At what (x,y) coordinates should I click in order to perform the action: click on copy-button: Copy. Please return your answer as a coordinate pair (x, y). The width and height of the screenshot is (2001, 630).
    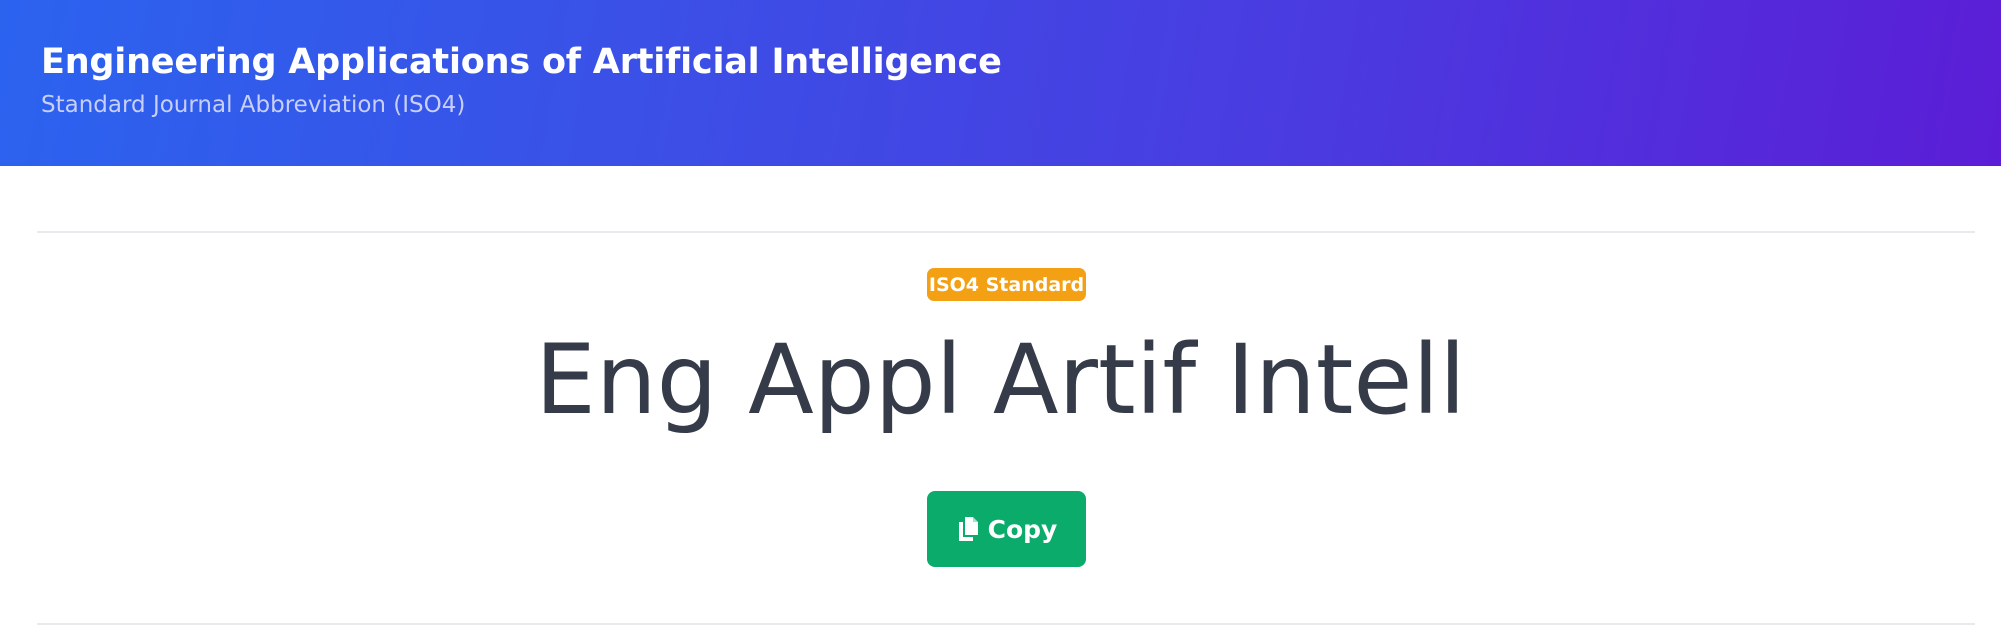
    Looking at the image, I should click on (1006, 529).